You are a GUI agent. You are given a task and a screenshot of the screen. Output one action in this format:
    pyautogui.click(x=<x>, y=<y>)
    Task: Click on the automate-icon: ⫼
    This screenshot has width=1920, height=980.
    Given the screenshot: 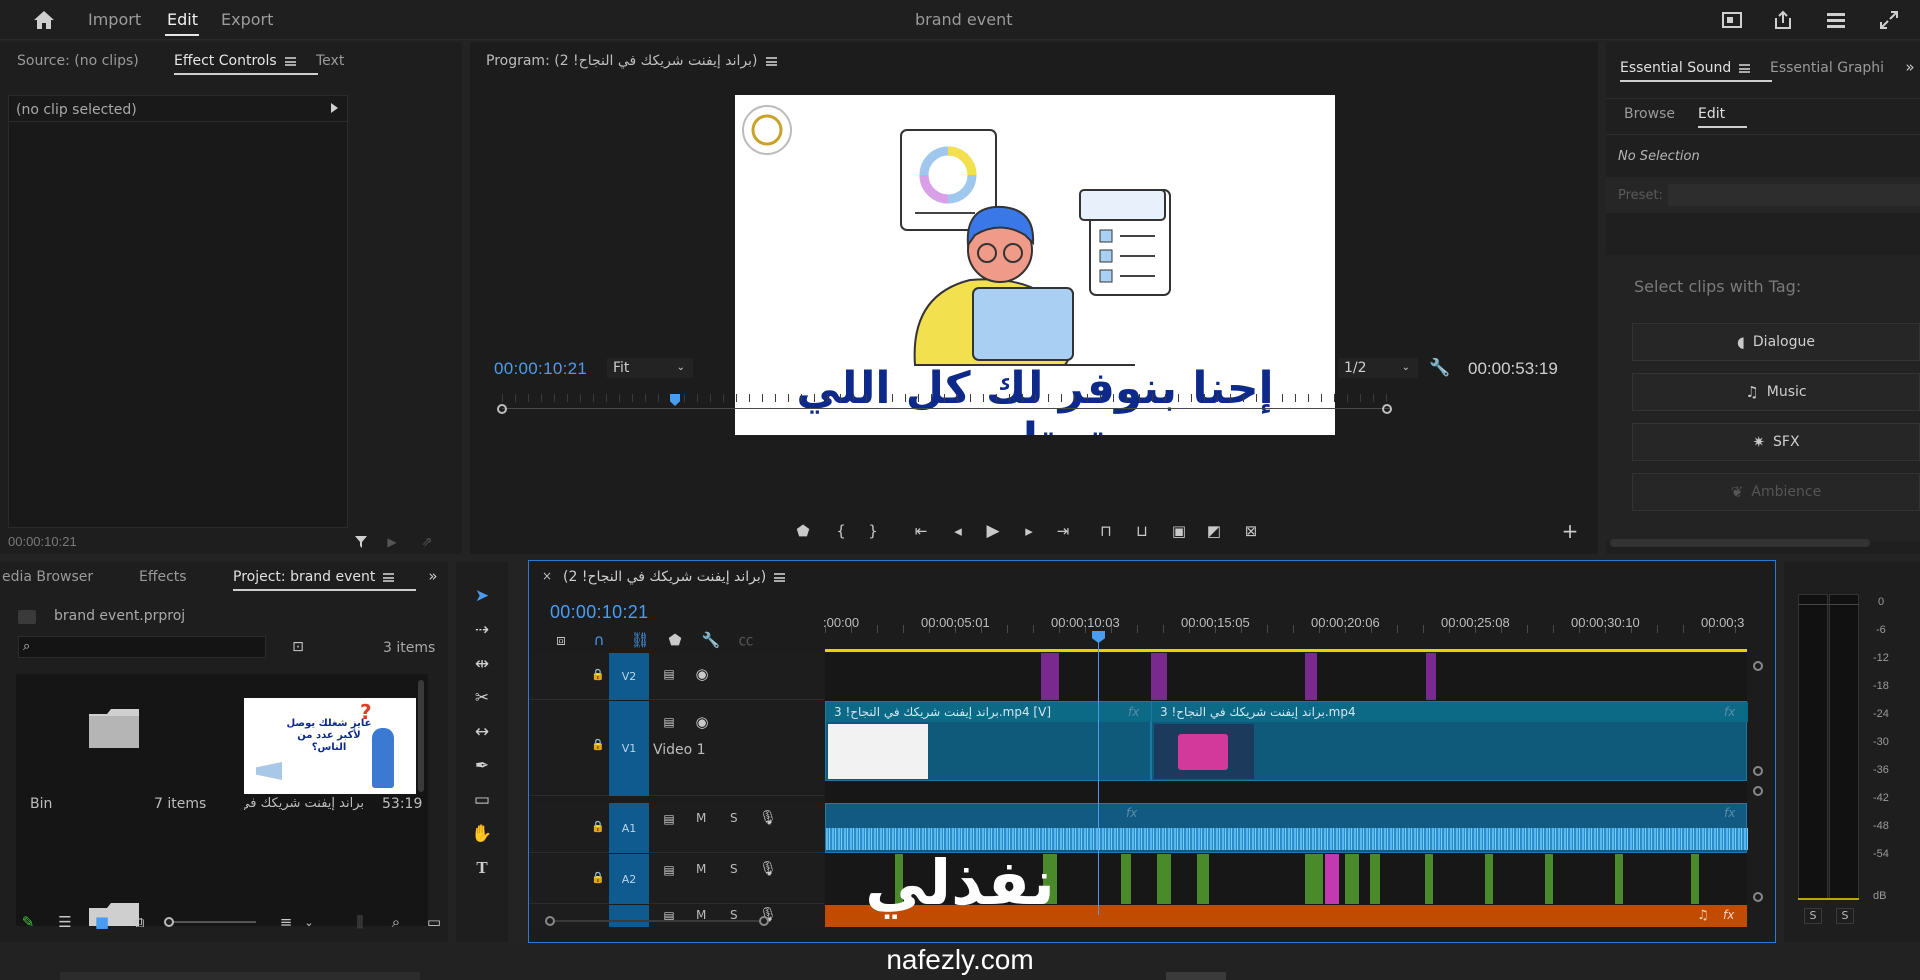 What is the action you would take?
    pyautogui.click(x=360, y=922)
    